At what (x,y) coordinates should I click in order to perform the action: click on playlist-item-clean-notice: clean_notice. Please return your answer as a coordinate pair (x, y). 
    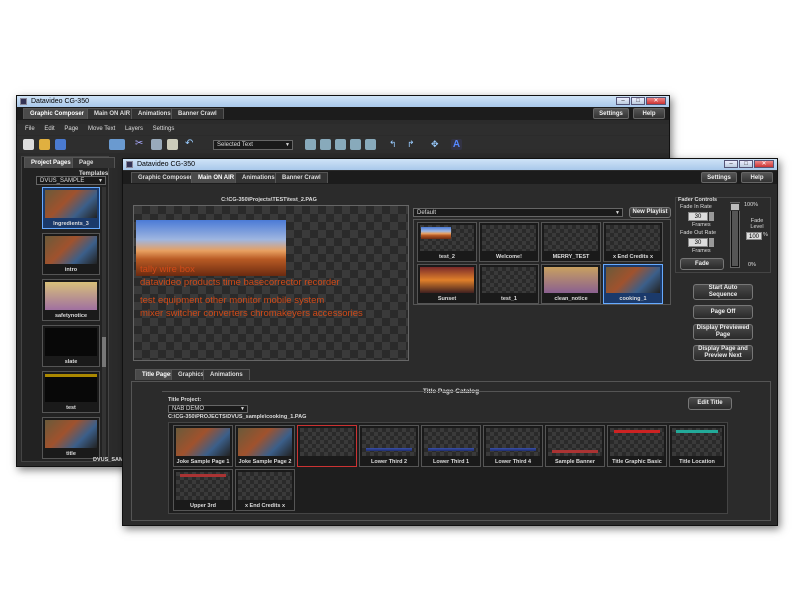
    Looking at the image, I should click on (571, 284).